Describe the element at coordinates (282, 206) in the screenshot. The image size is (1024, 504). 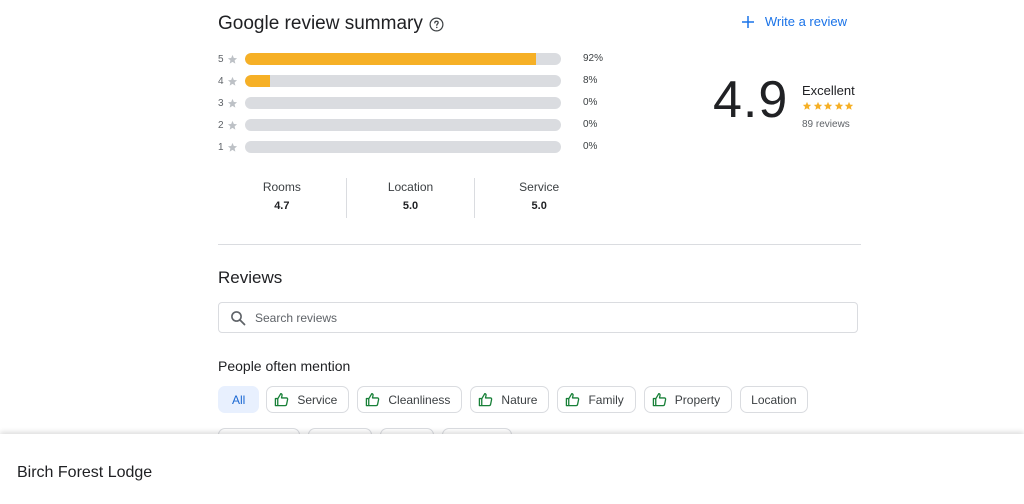
I see `category-value: 4.7` at that location.